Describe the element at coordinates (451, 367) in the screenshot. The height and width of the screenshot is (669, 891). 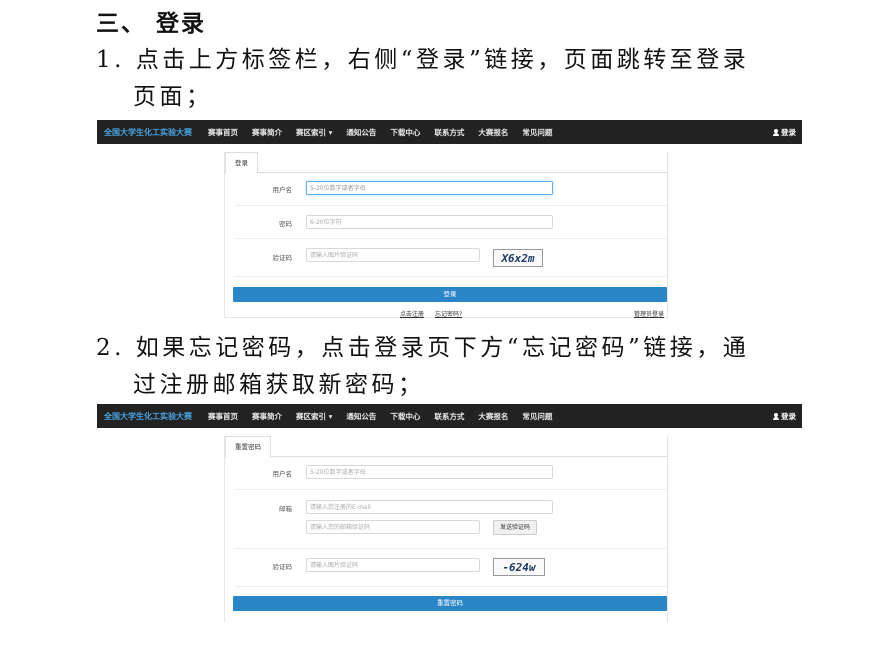
I see `step-2-text: 2. 如果忘记密码，点击登录页下方“忘记密码”链接，通 过注册邮箱获取新密码；` at that location.